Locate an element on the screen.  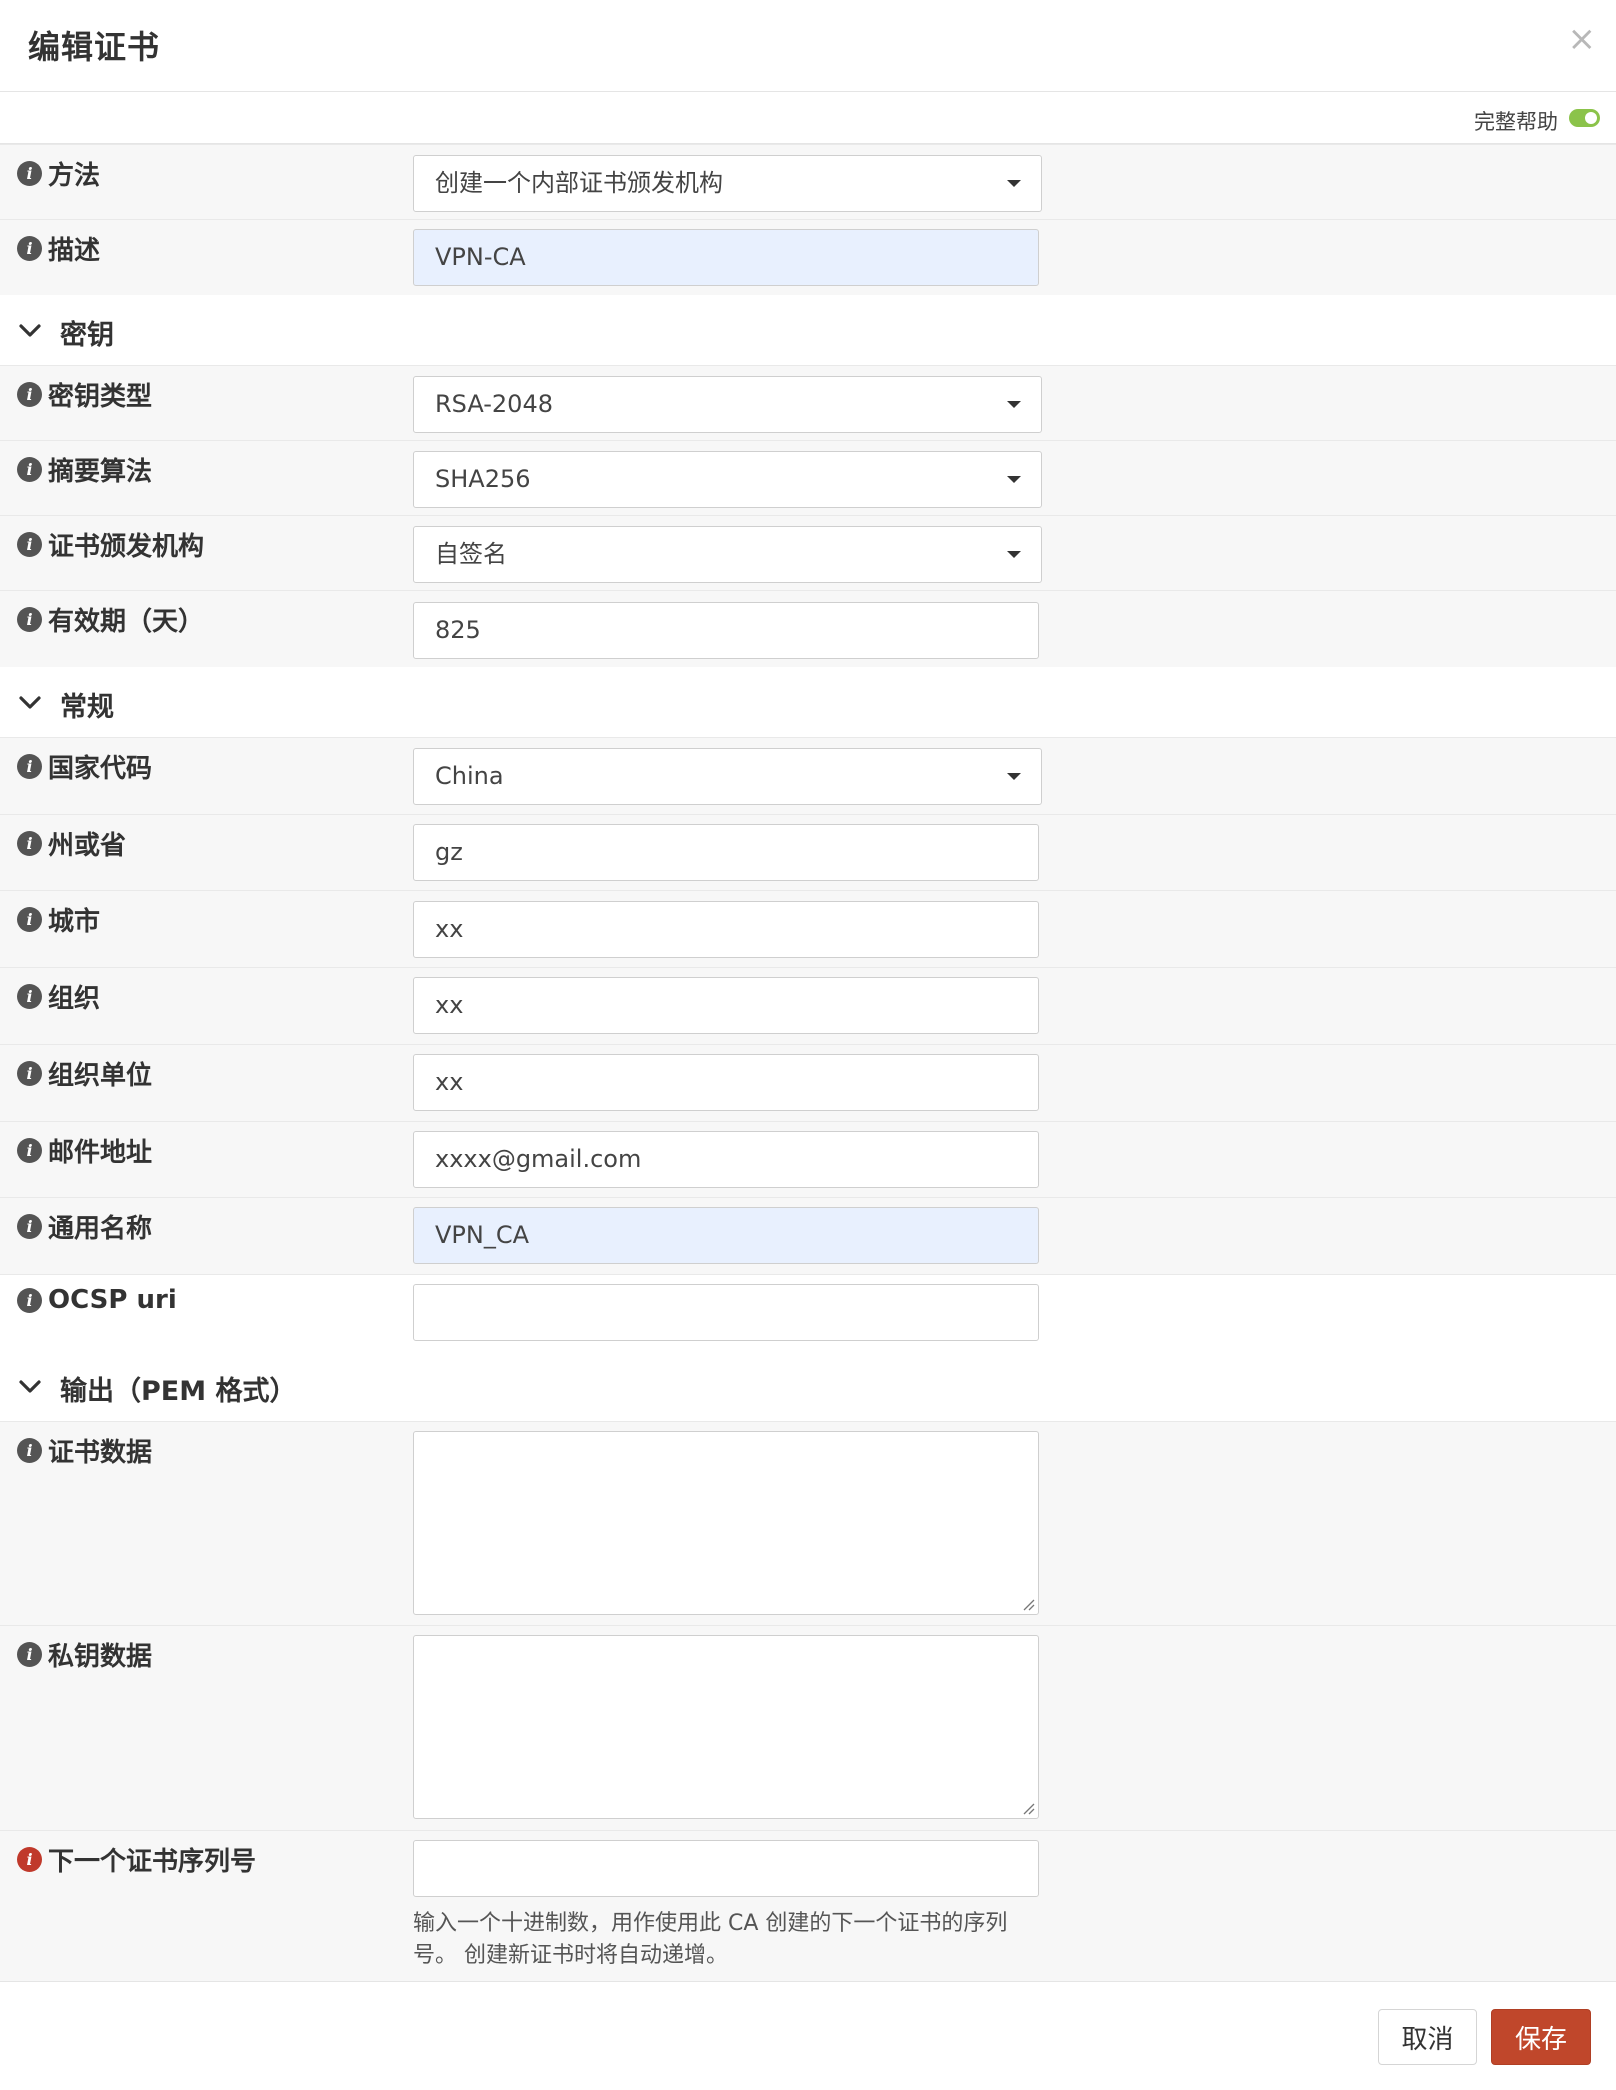
key-type-select: RSA-2048 is located at coordinates (727, 404).